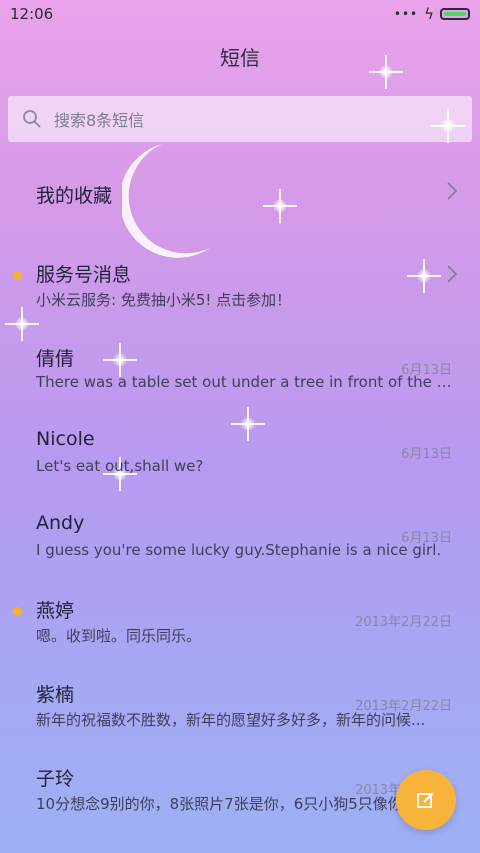 Image resolution: width=480 pixels, height=853 pixels. I want to click on compose-button, so click(426, 800).